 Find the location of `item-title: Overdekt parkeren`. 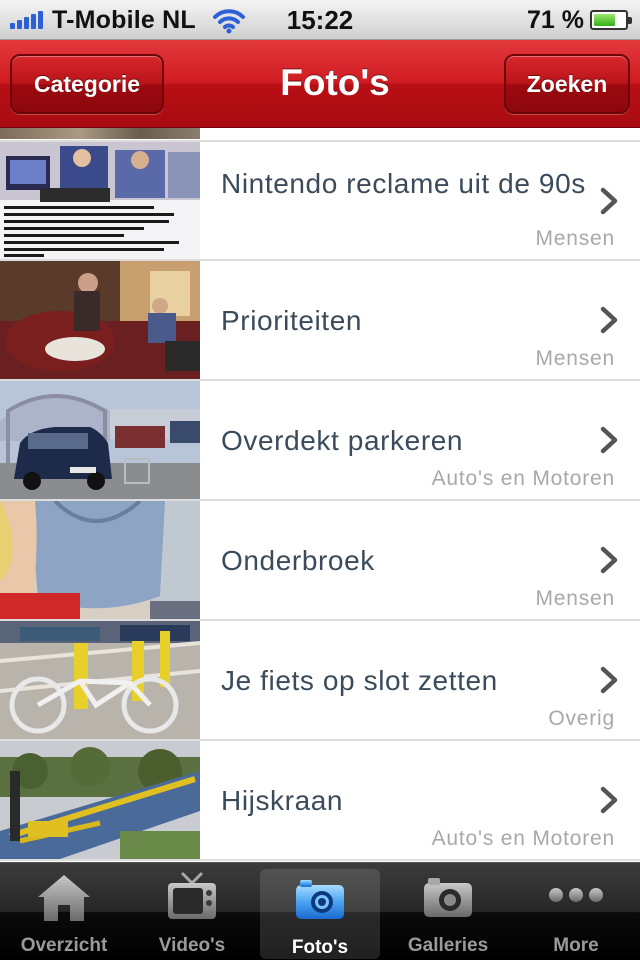

item-title: Overdekt parkeren is located at coordinates (342, 440).